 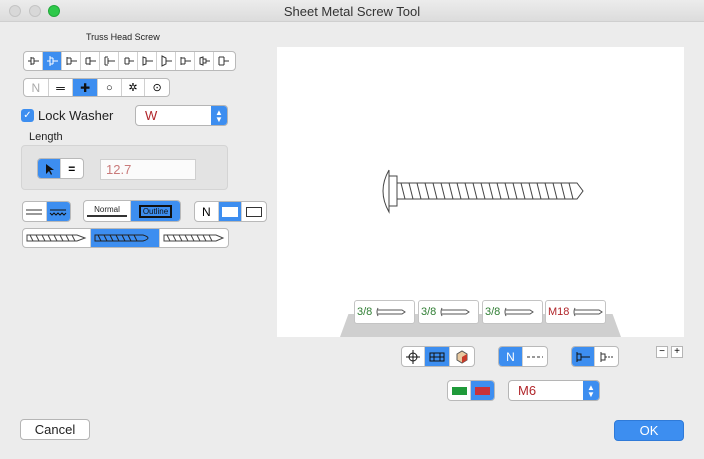 I want to click on length-mode-selector: =, so click(x=60, y=168).